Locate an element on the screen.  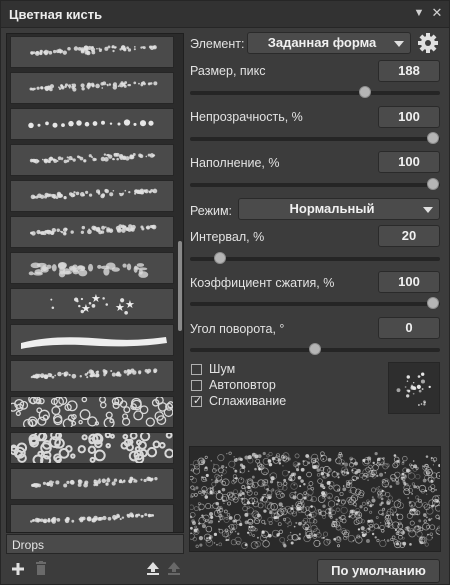
noise-label: Шум is located at coordinates (222, 369).